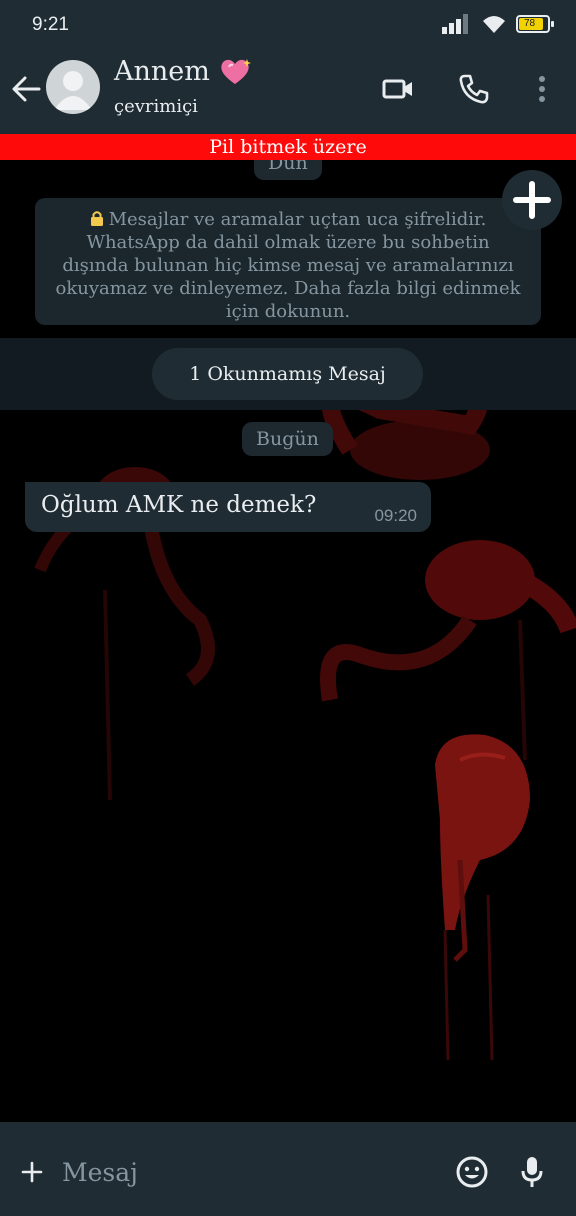 This screenshot has height=1216, width=576. I want to click on smiley-icon, so click(472, 1172).